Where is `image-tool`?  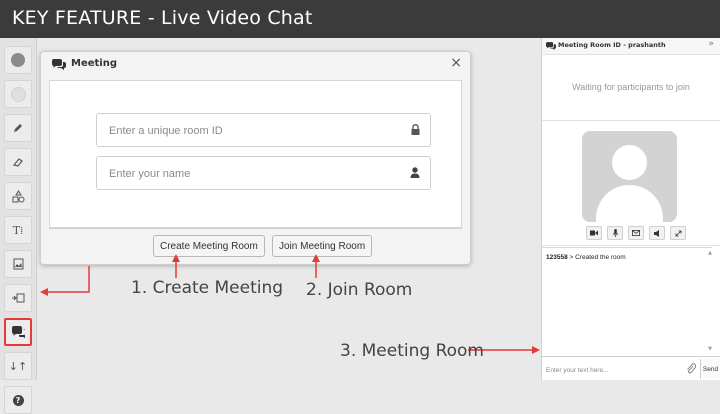 image-tool is located at coordinates (18, 264).